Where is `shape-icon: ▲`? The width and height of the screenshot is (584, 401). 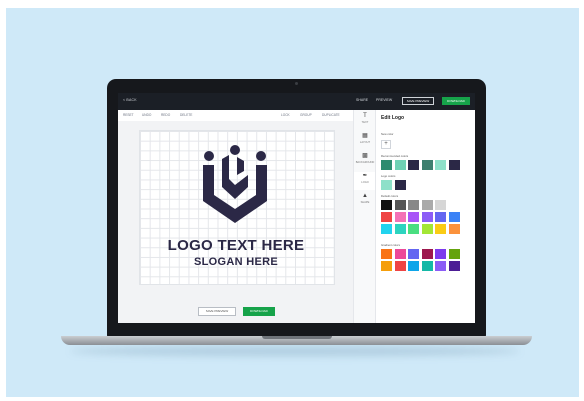
shape-icon: ▲ is located at coordinates (365, 196).